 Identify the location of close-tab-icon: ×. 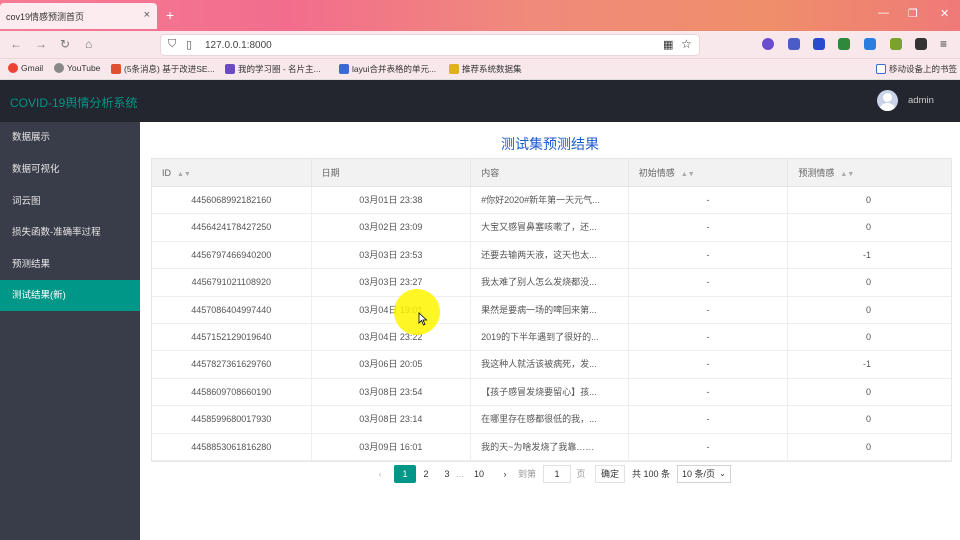
(147, 15).